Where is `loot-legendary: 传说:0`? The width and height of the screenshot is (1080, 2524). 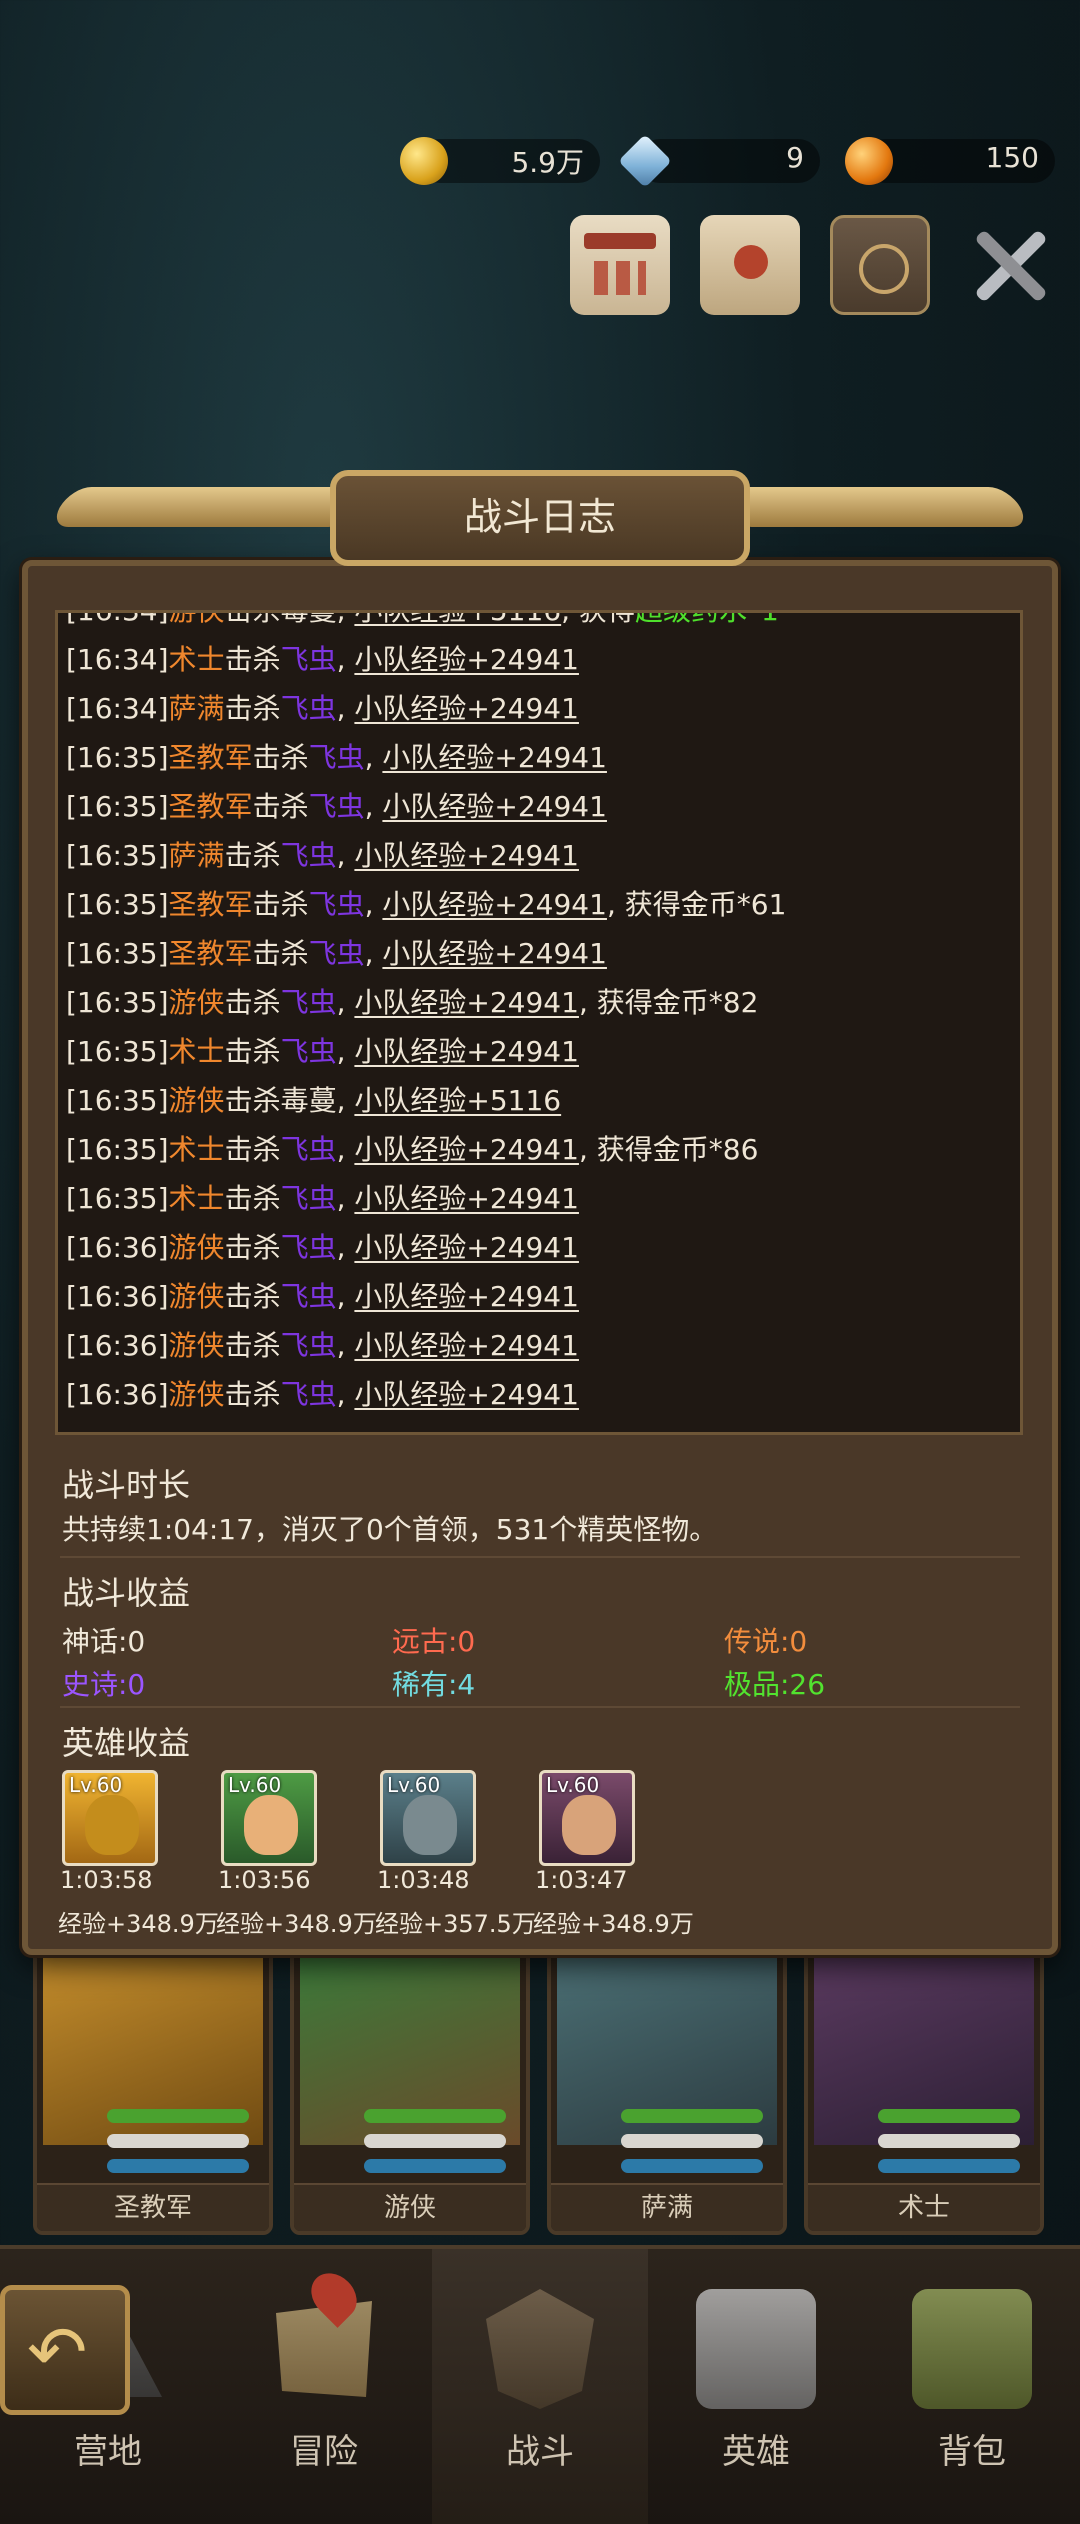
loot-legendary: 传说:0 is located at coordinates (766, 1641).